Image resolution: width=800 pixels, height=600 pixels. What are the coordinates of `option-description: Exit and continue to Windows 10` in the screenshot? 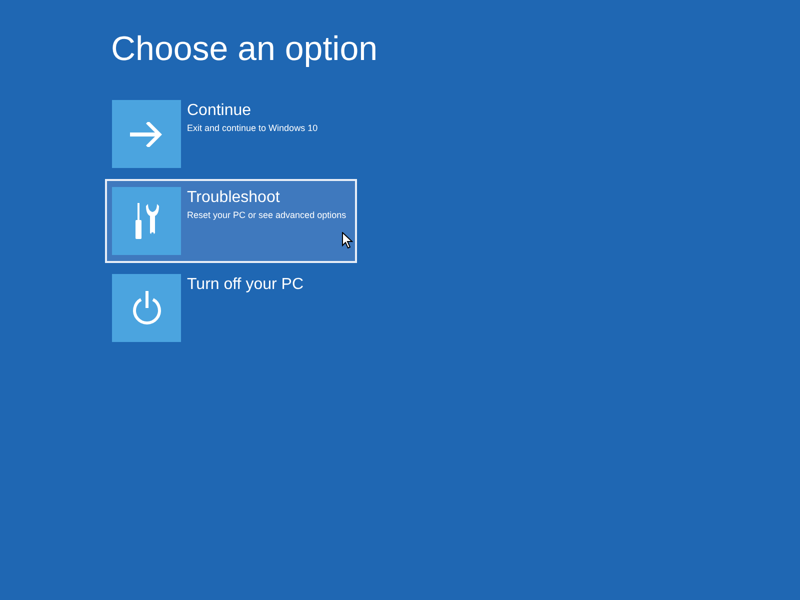 It's located at (252, 128).